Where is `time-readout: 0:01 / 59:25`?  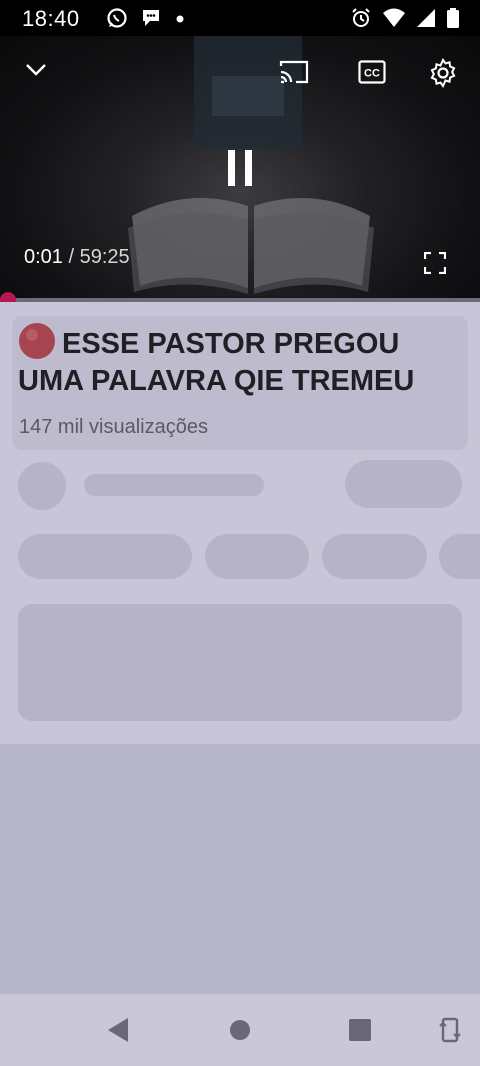
time-readout: 0:01 / 59:25 is located at coordinates (77, 257).